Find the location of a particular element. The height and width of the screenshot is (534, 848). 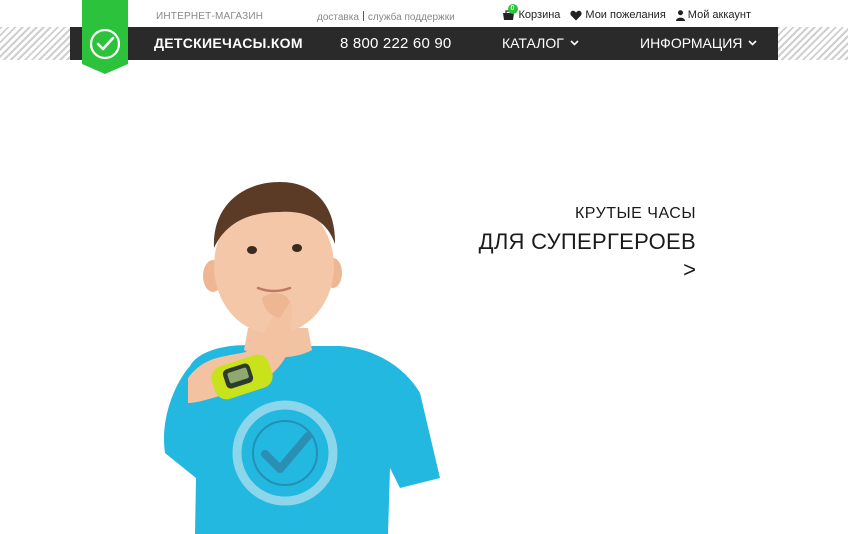

cart-link: 0 Корзина is located at coordinates (531, 12).